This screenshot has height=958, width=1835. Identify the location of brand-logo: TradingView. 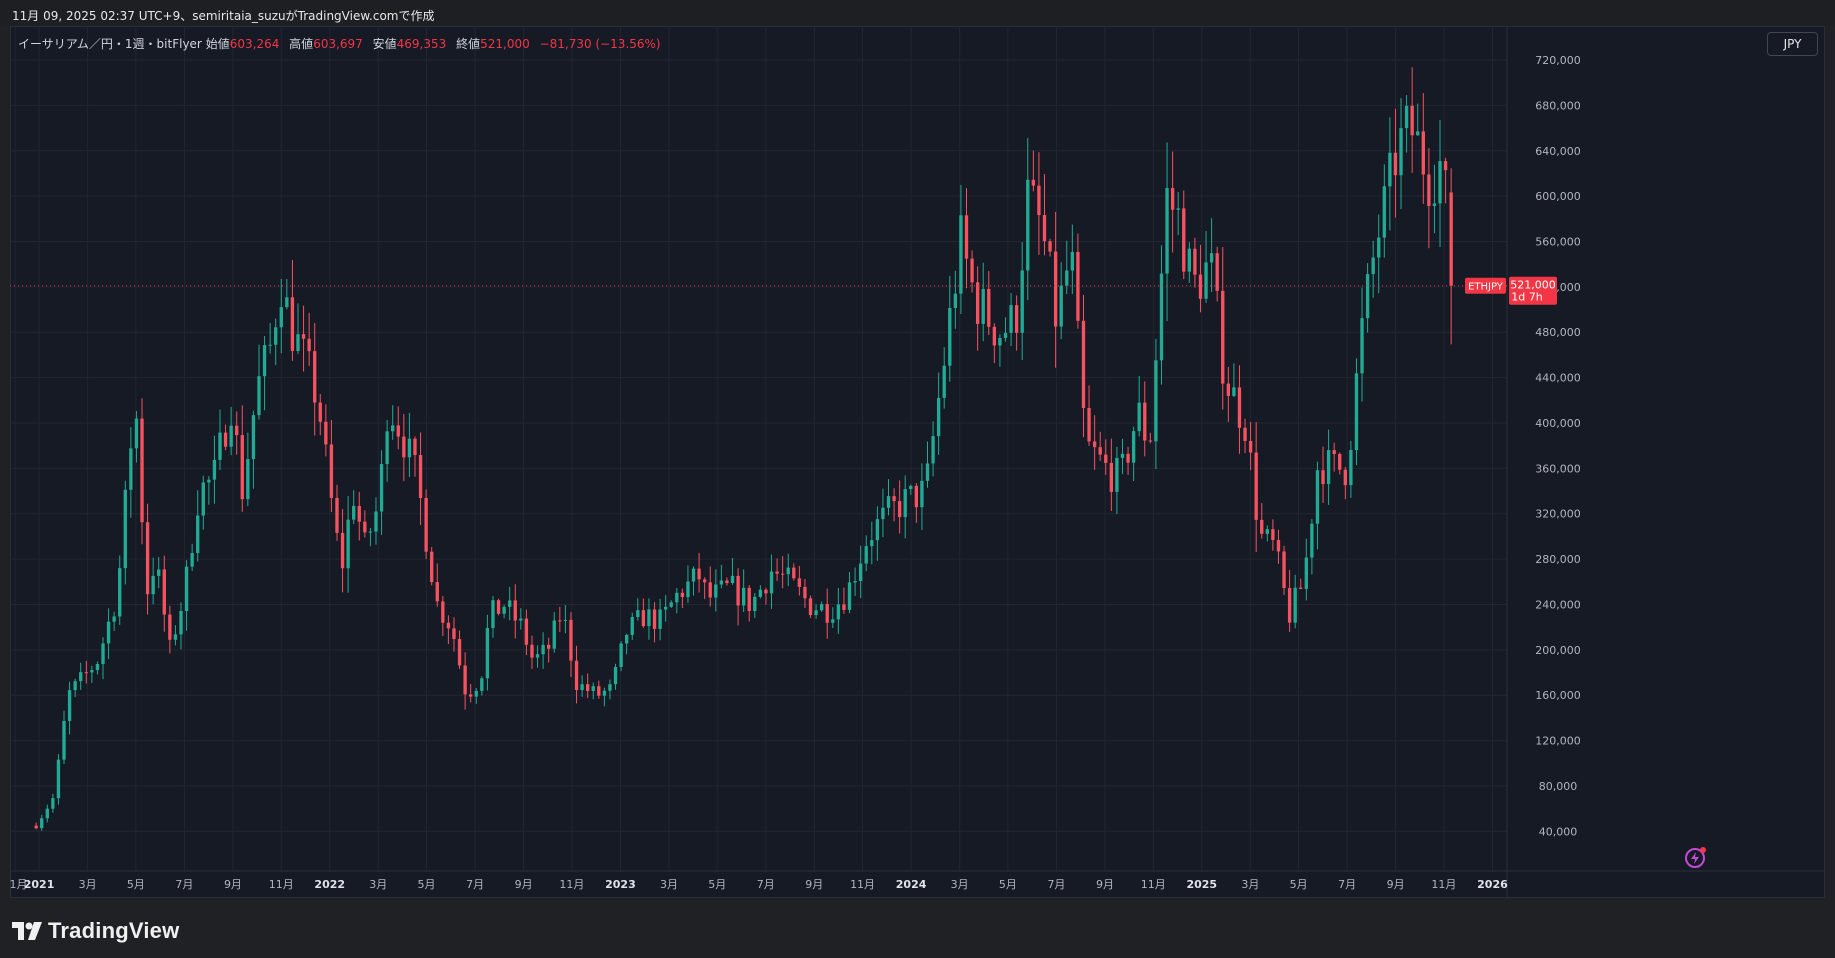
(95, 931).